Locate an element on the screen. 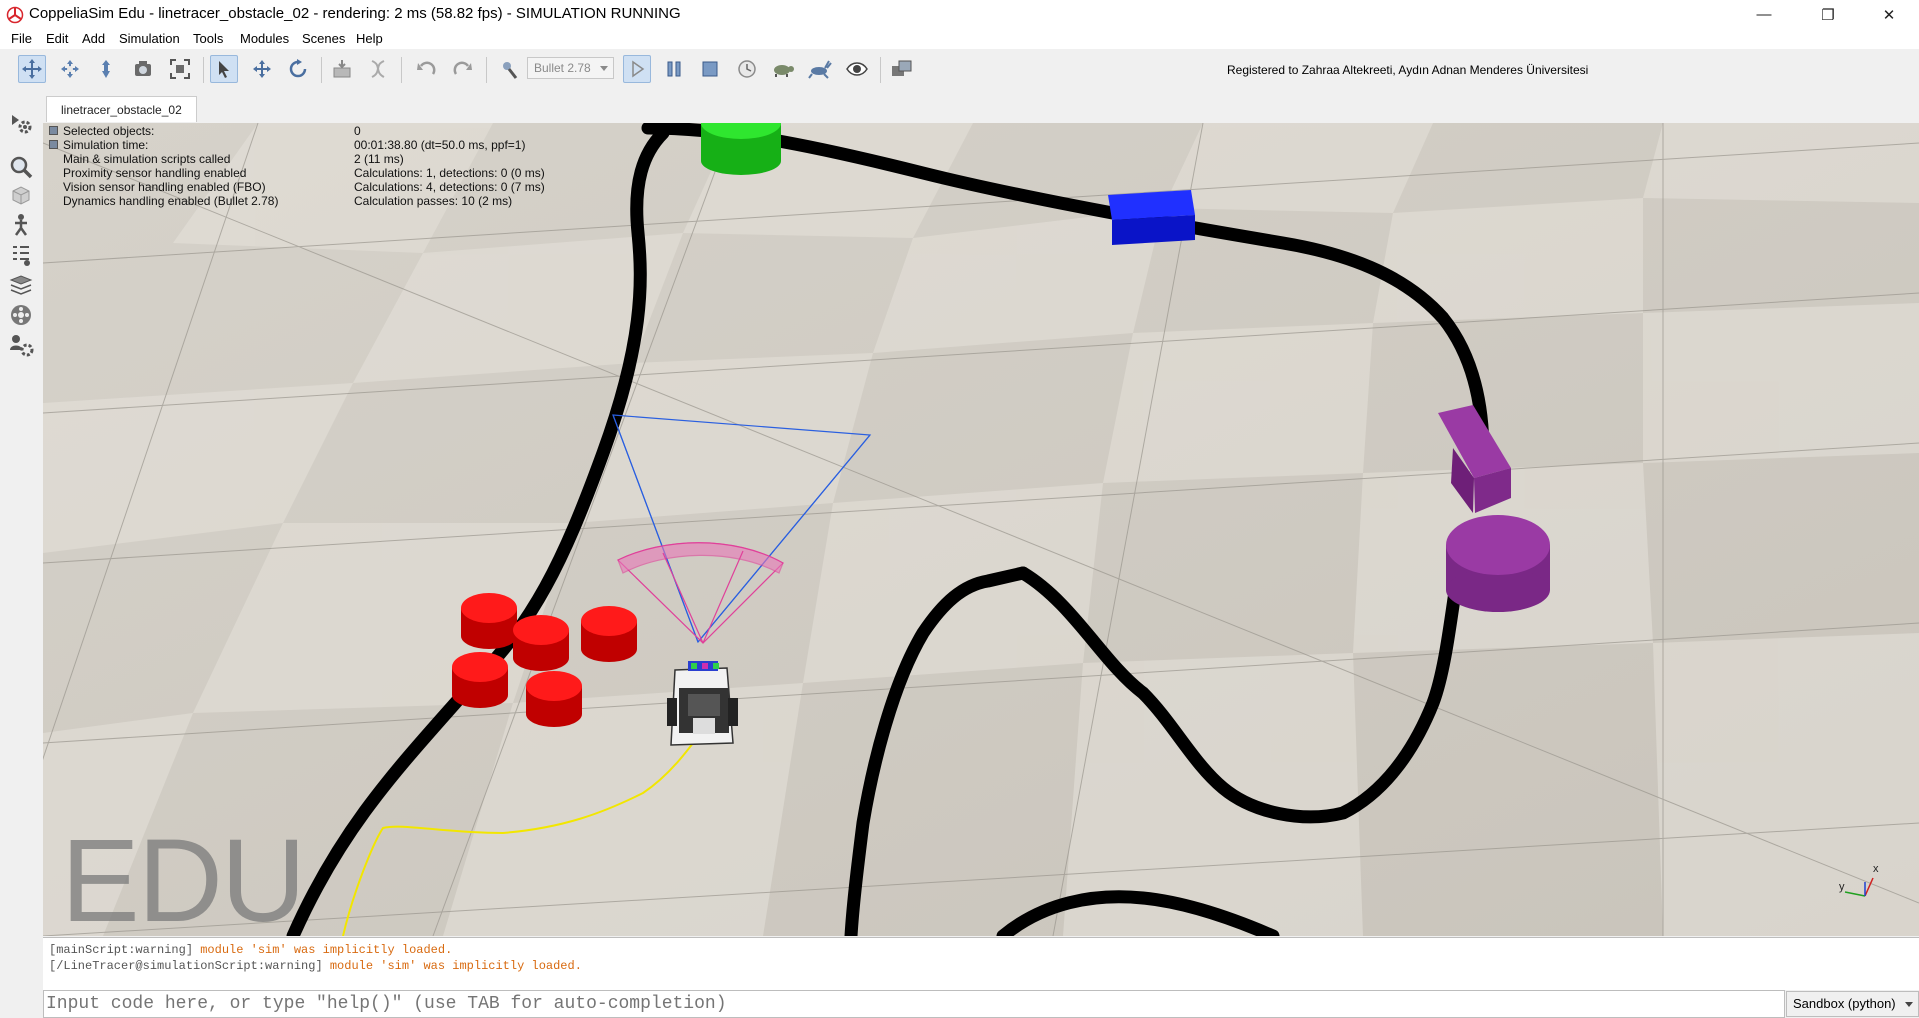 The width and height of the screenshot is (1919, 1018). menu-help: Help is located at coordinates (369, 38).